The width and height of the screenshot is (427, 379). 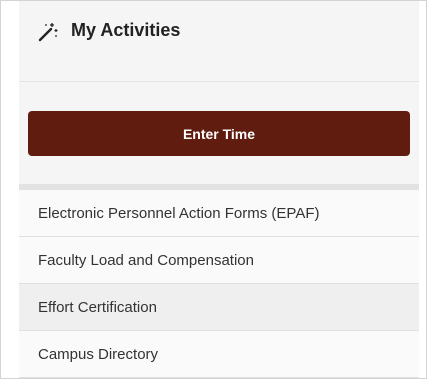 I want to click on magic-wand-icon, so click(x=48, y=32).